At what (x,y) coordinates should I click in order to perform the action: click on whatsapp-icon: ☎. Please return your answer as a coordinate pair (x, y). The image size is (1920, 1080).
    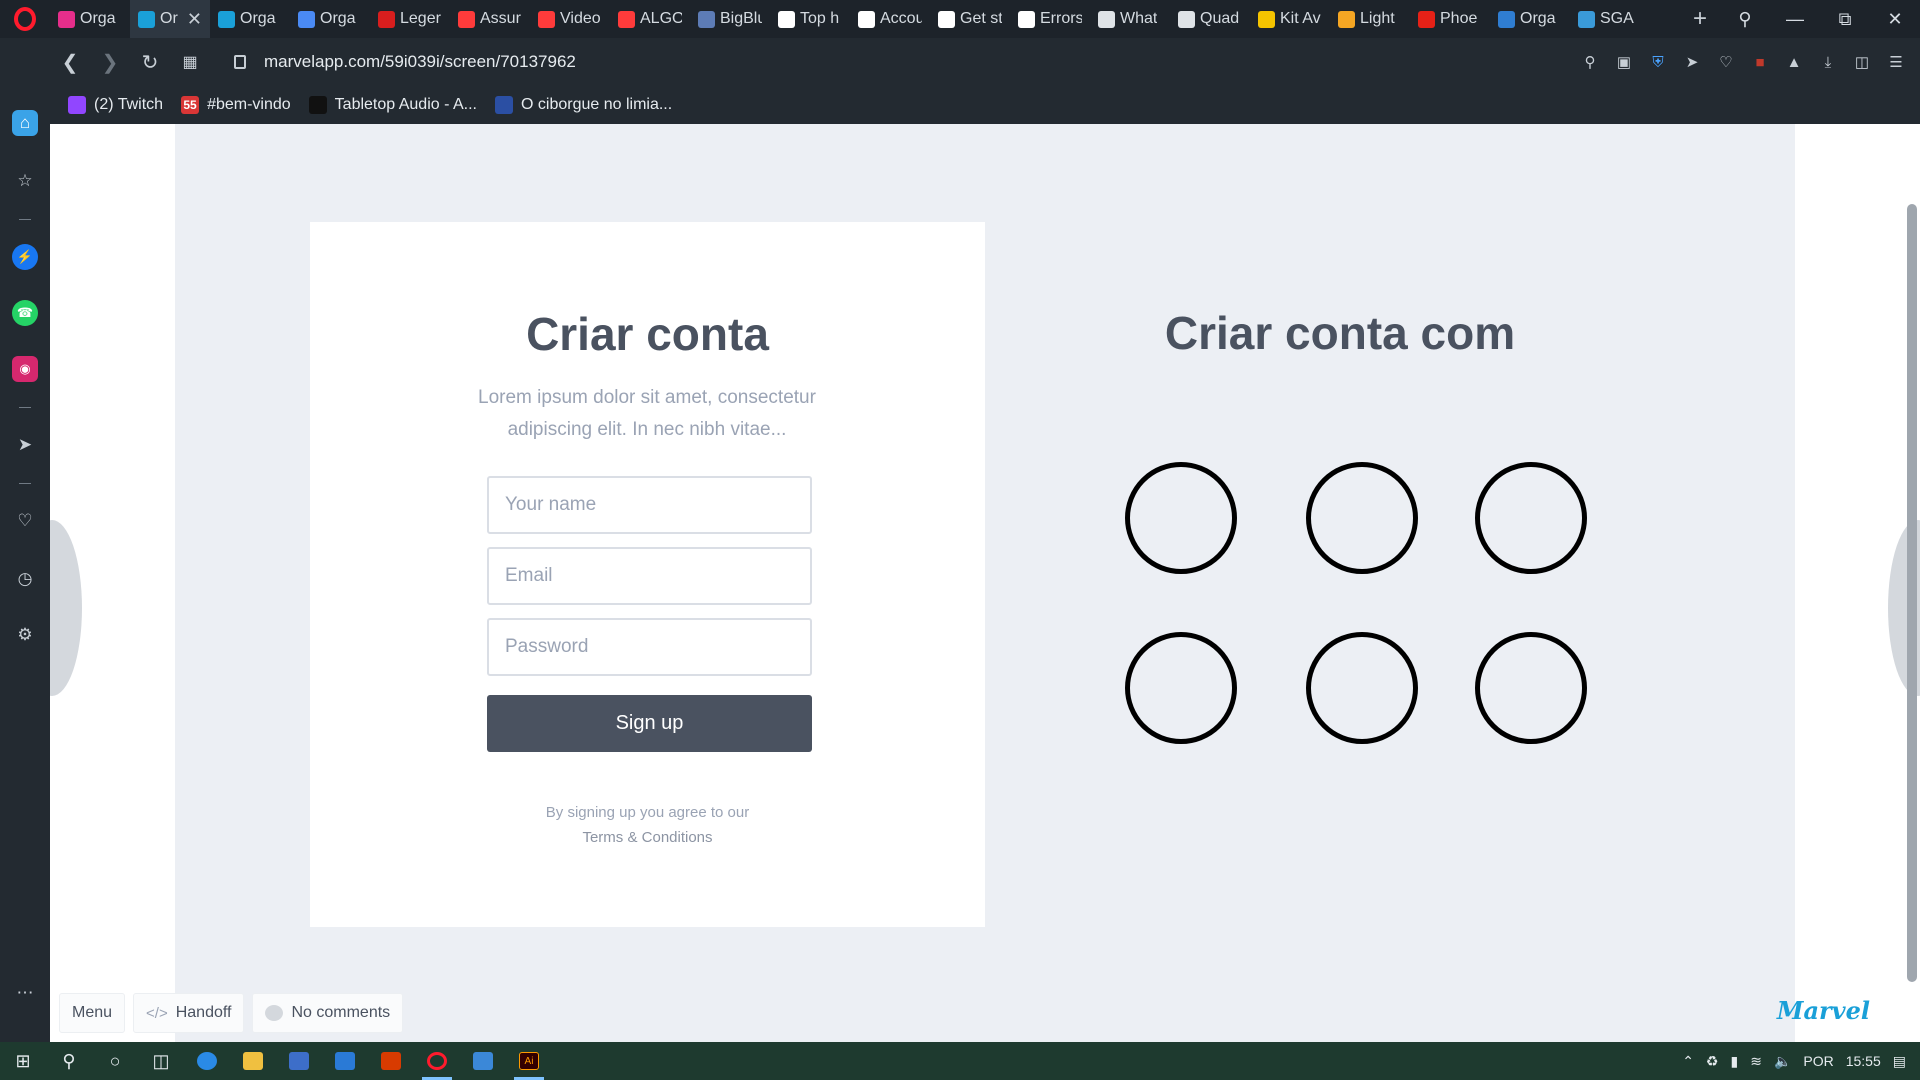
    Looking at the image, I should click on (25, 313).